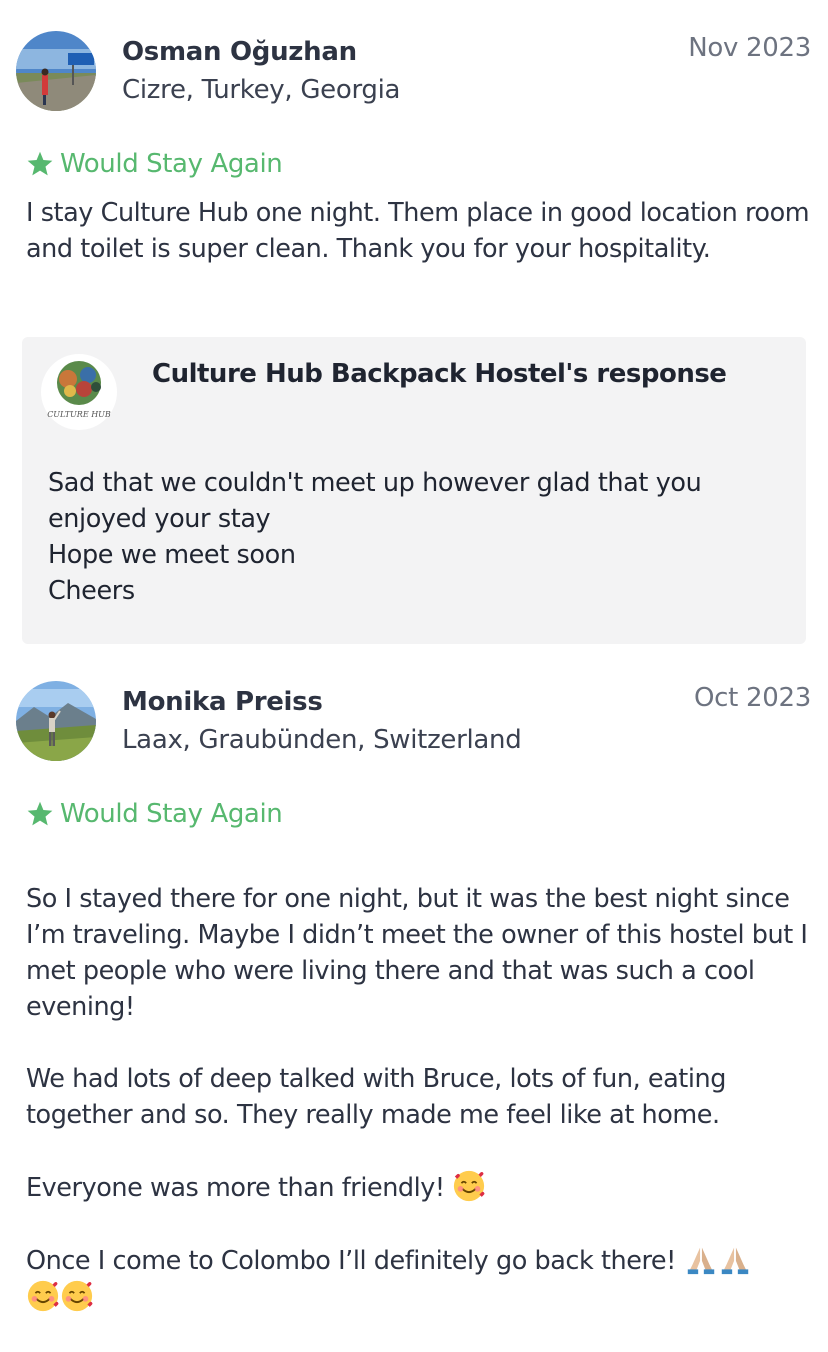 The width and height of the screenshot is (828, 1352). I want to click on reviewer-name: Osman Oğuzhan, so click(239, 52).